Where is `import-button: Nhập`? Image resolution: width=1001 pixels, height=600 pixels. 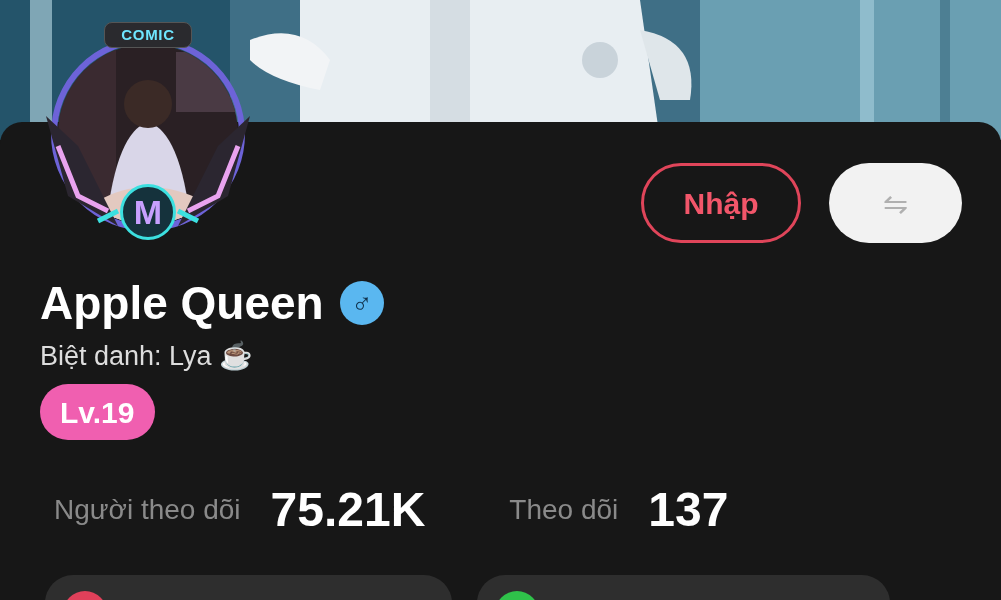 import-button: Nhập is located at coordinates (721, 203).